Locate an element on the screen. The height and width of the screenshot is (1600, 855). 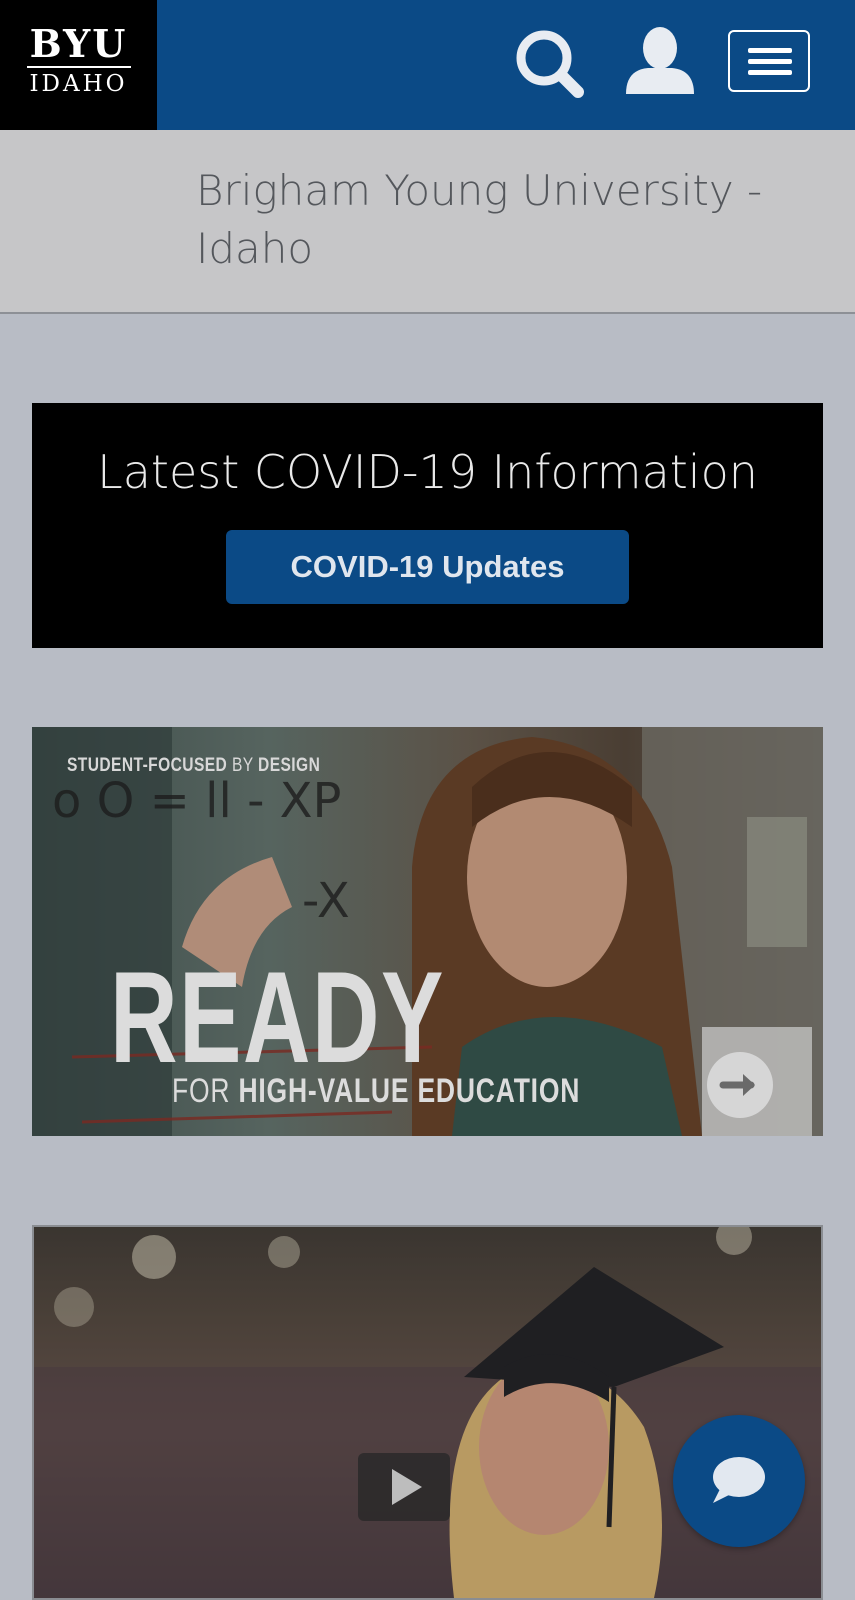
search-button is located at coordinates (551, 64).